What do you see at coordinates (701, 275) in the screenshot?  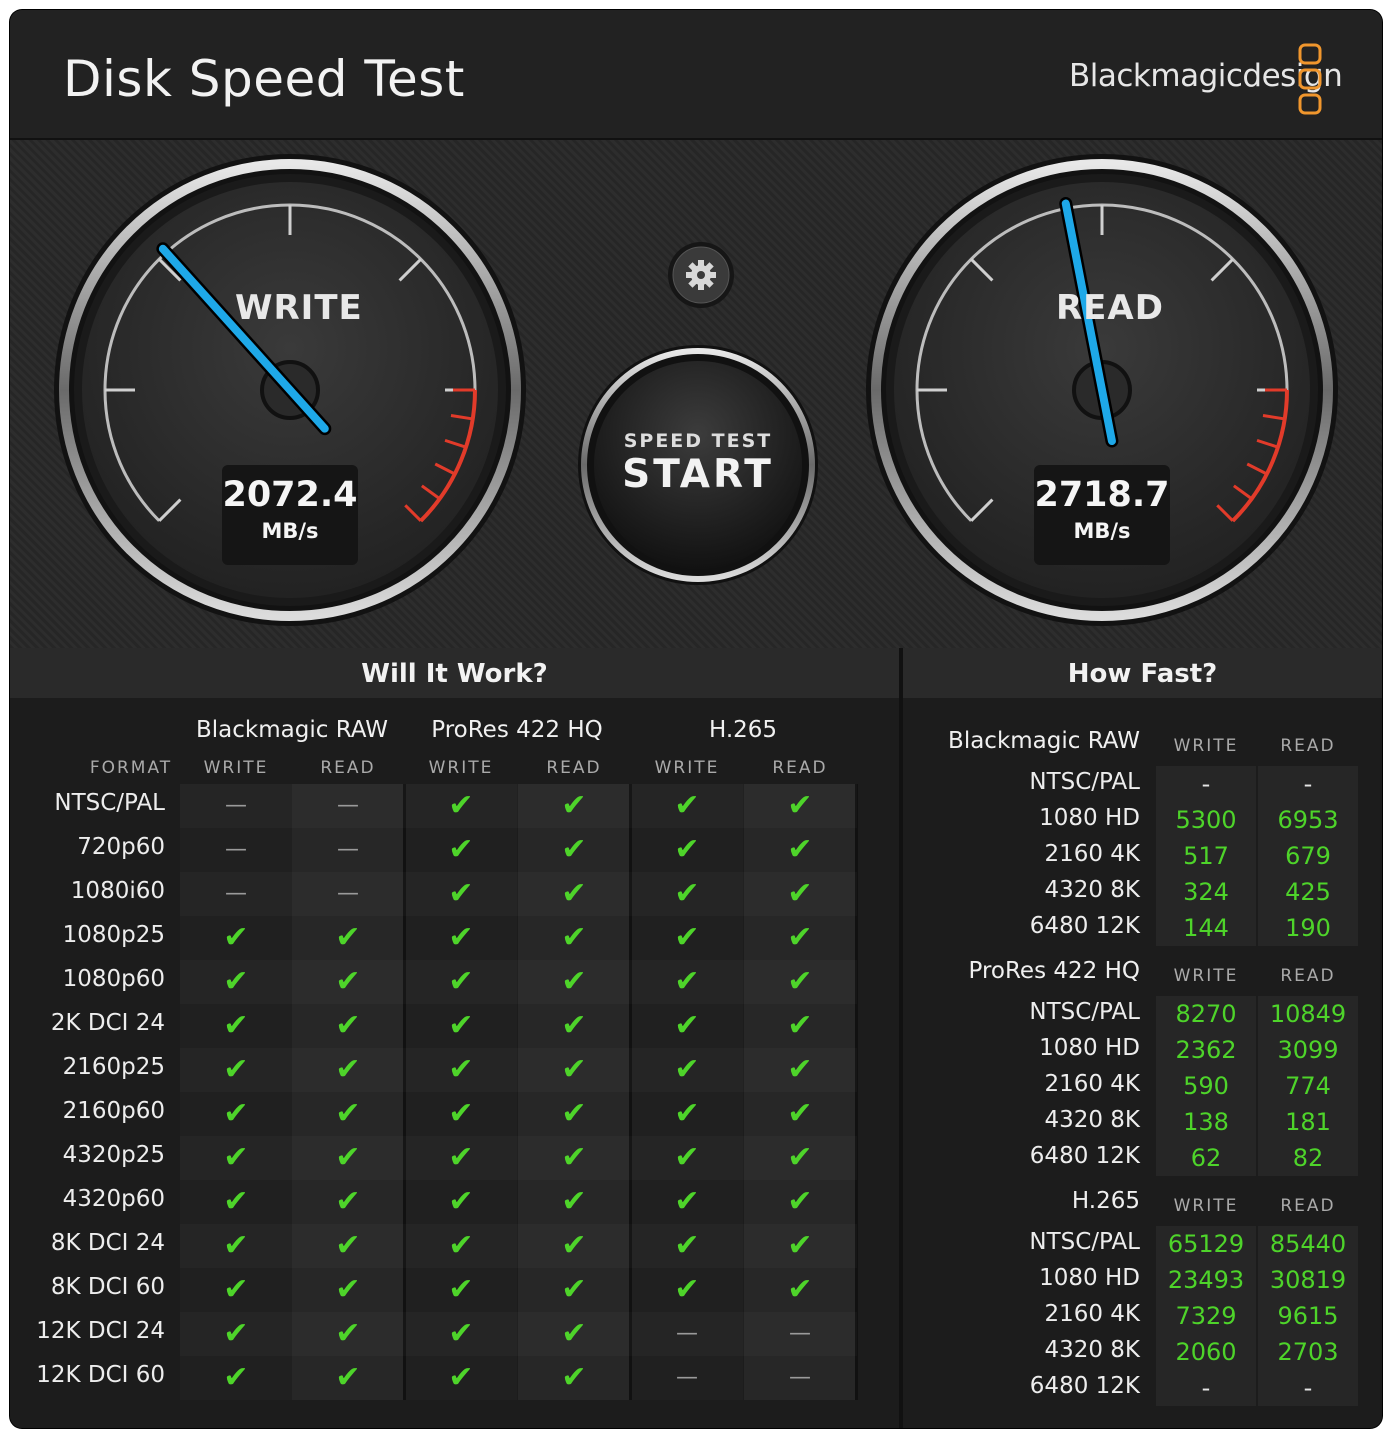 I see `settings-button` at bounding box center [701, 275].